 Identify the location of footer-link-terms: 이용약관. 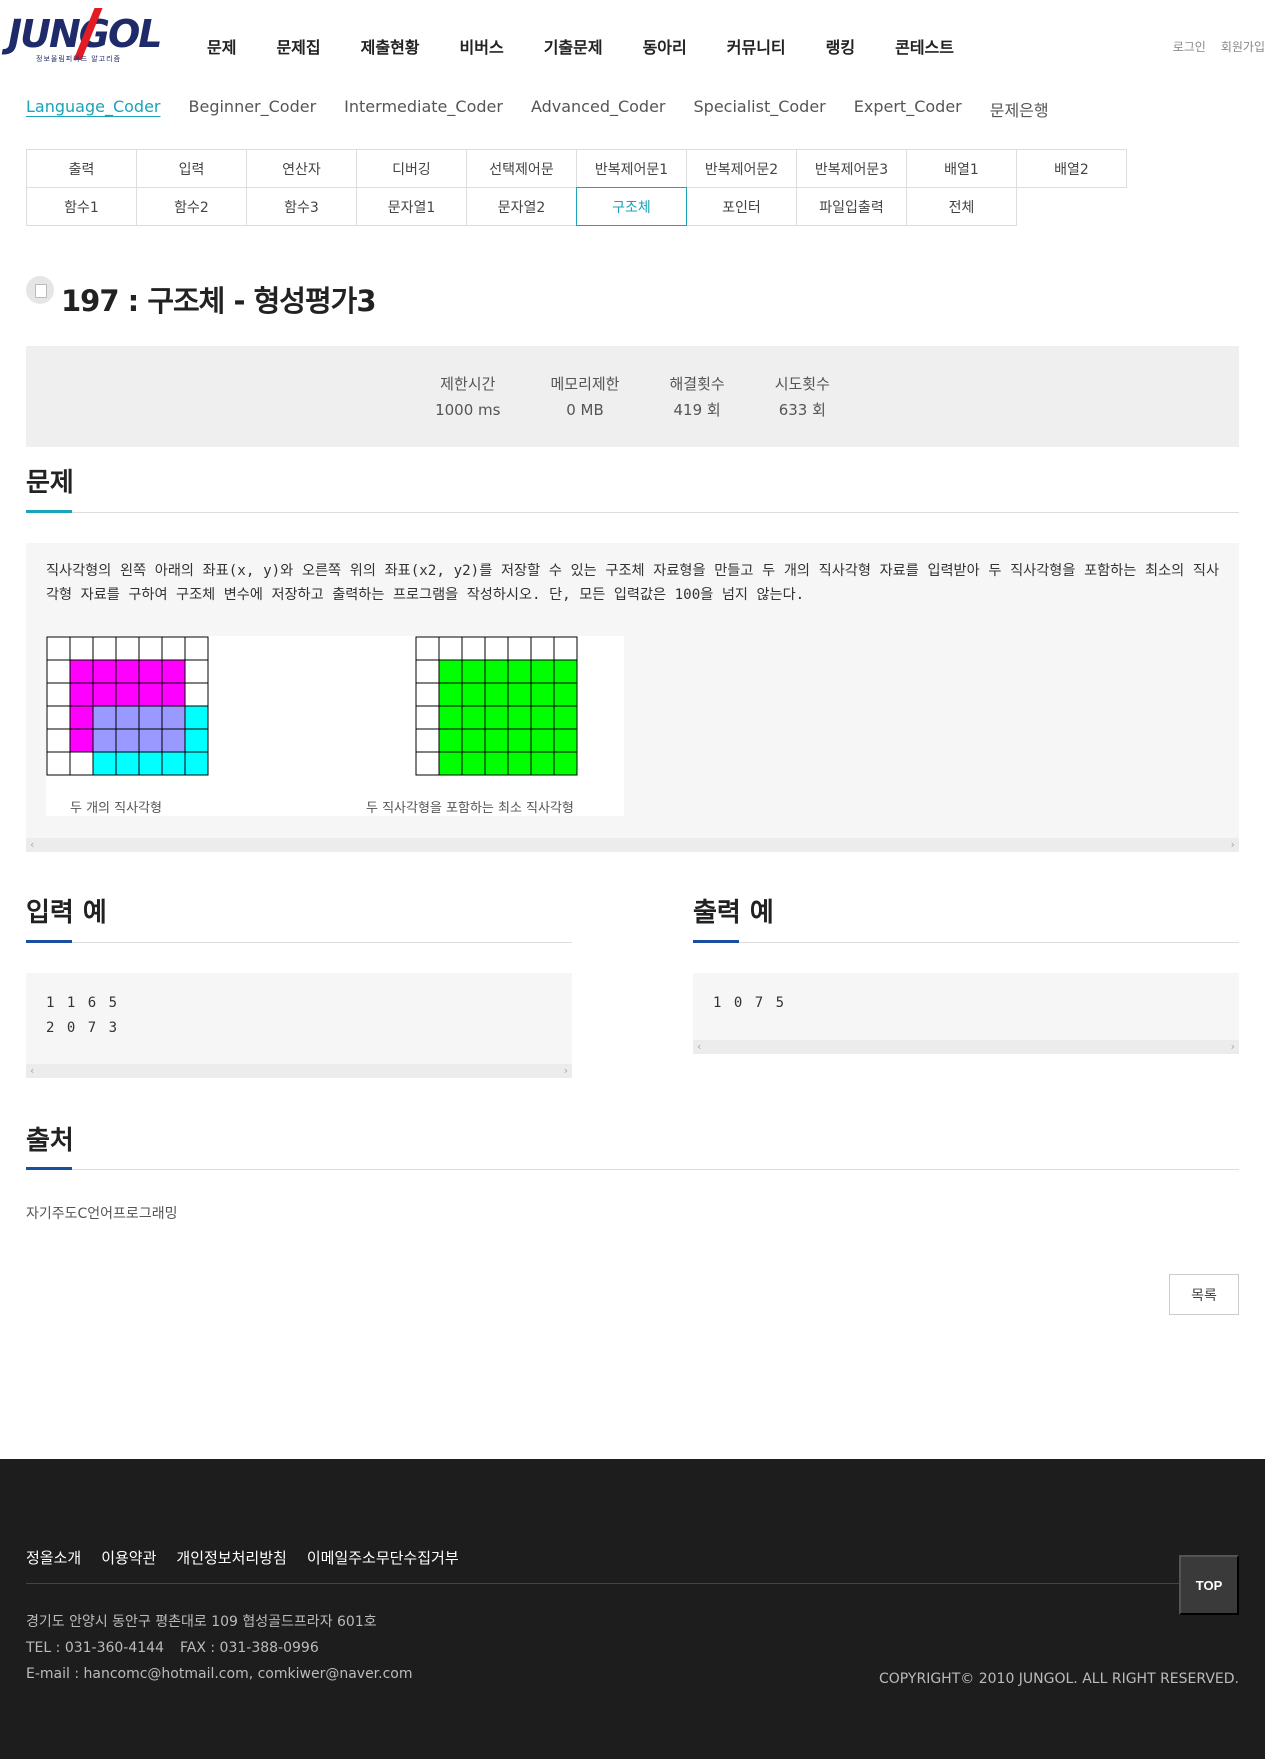
(128, 1557).